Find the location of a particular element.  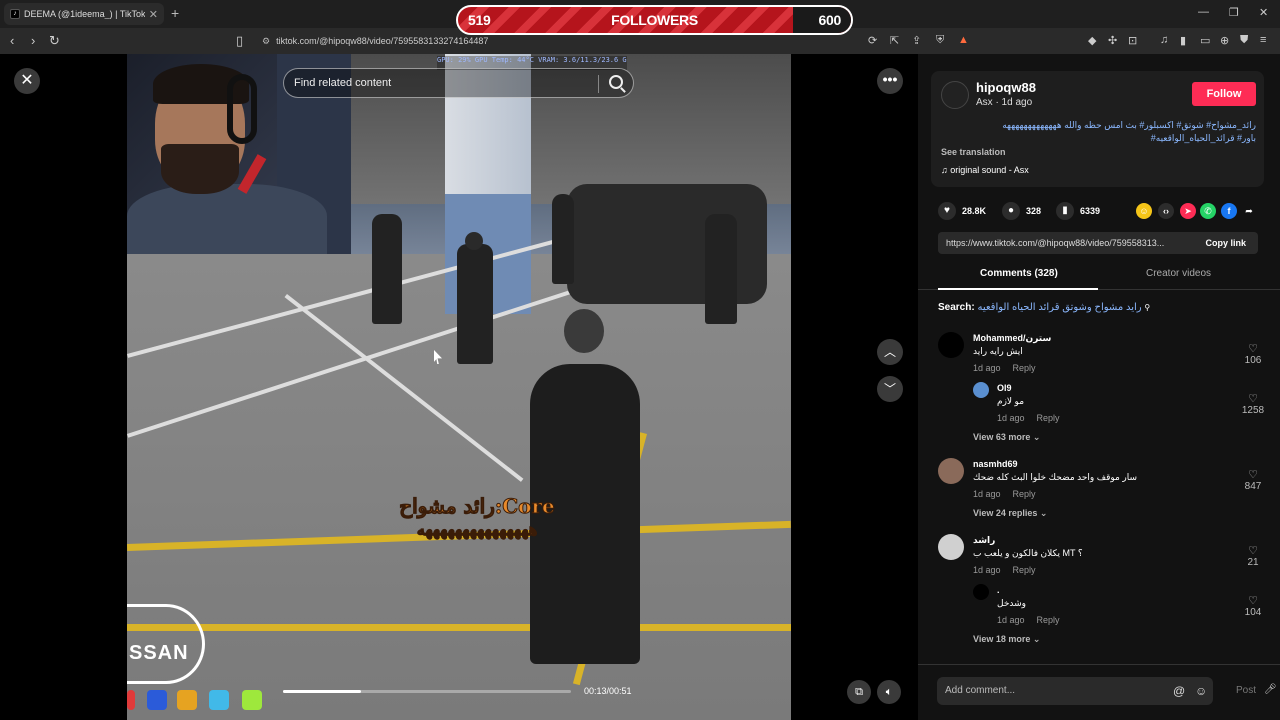

vpn-icon: ⊕ is located at coordinates (1224, 40).